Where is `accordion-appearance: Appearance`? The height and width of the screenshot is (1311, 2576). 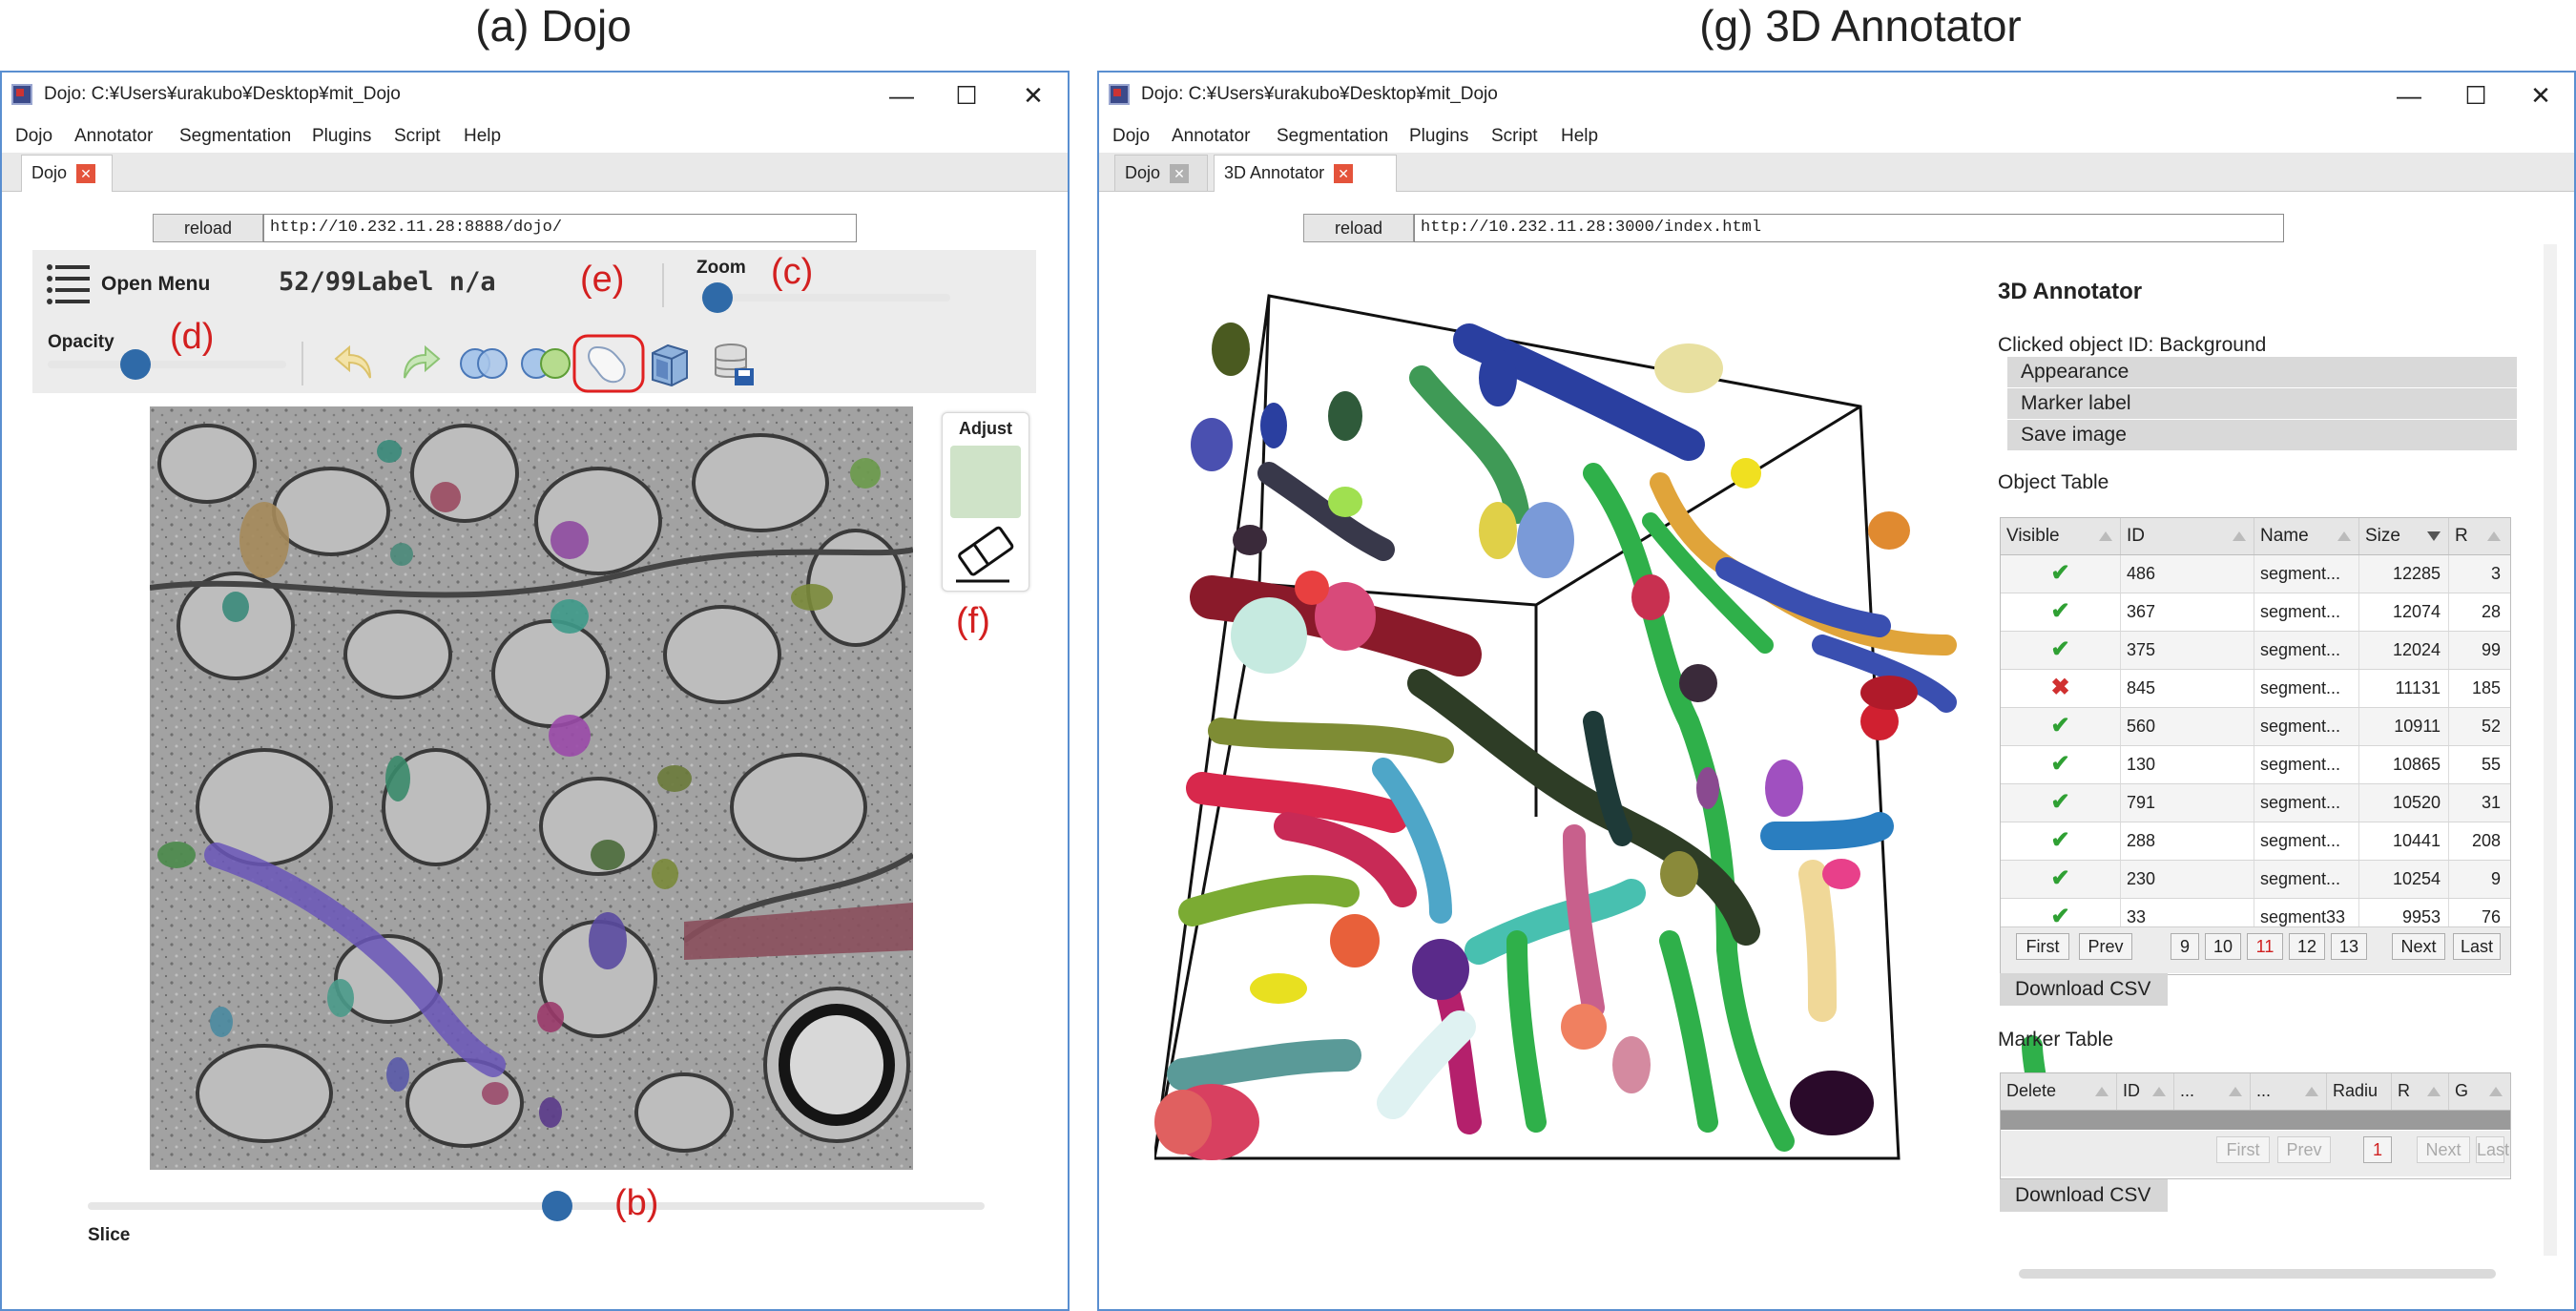
accordion-appearance: Appearance is located at coordinates (2262, 372).